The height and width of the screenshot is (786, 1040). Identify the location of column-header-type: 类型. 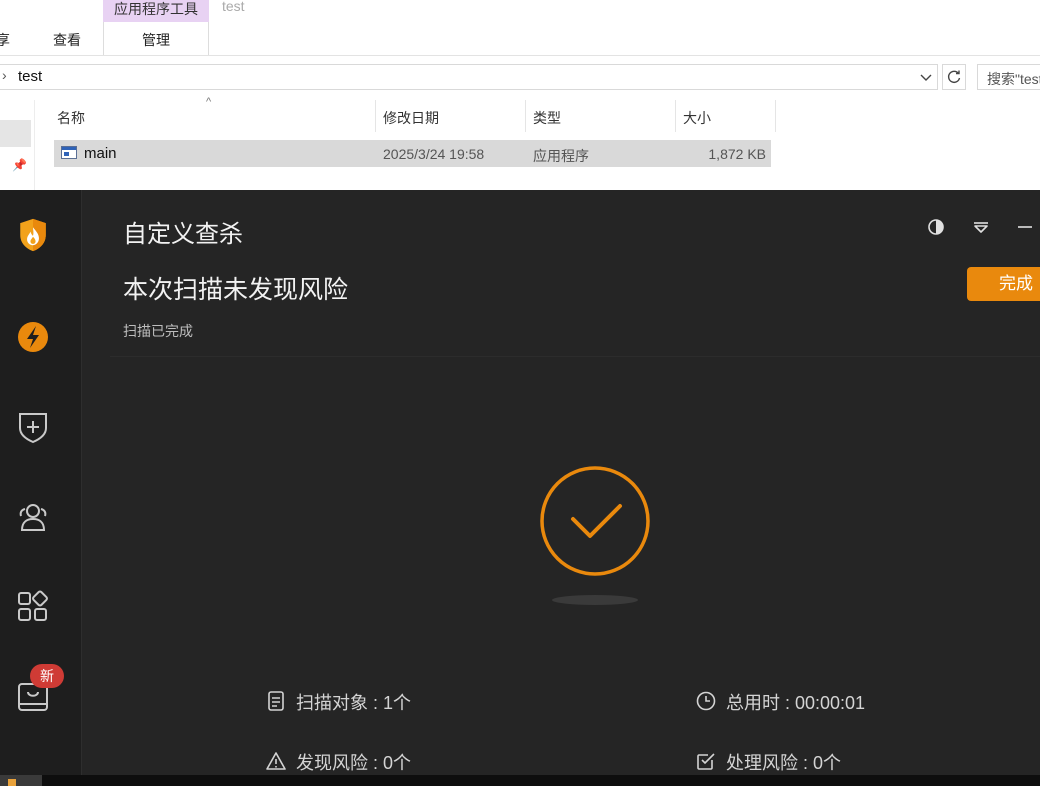
(547, 118).